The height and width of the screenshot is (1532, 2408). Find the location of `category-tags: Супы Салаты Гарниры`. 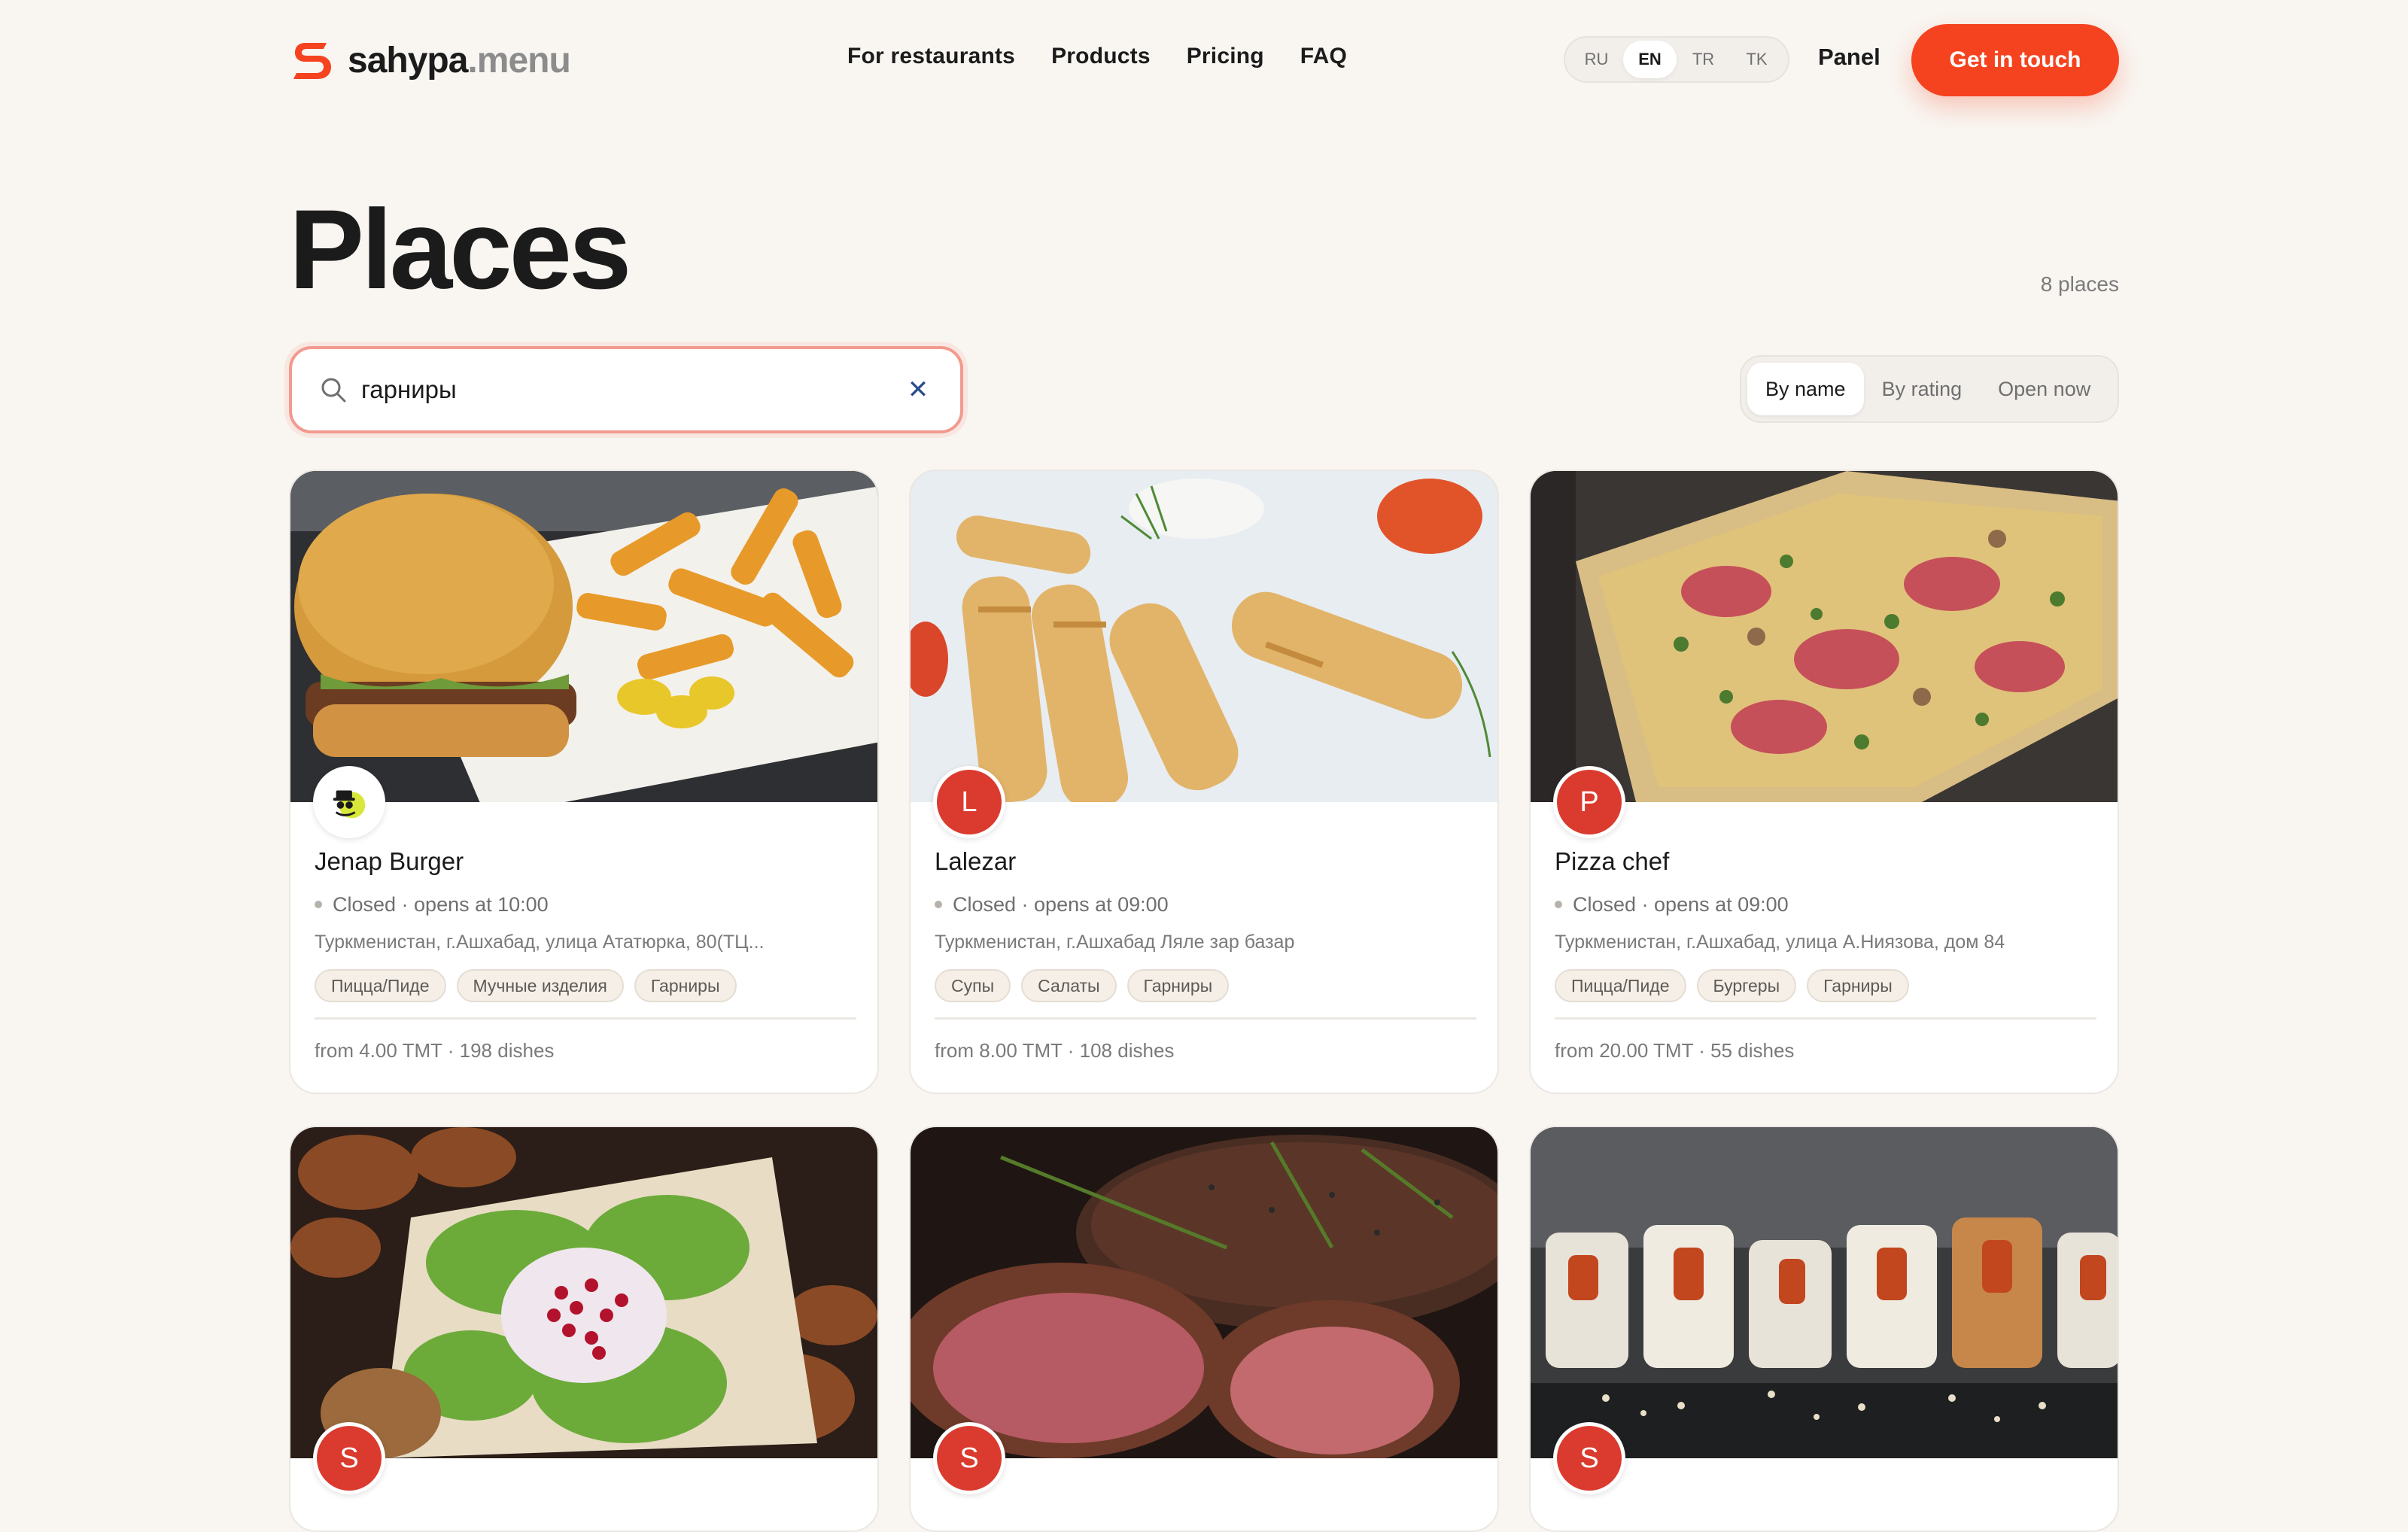

category-tags: Супы Салаты Гарниры is located at coordinates (1205, 986).